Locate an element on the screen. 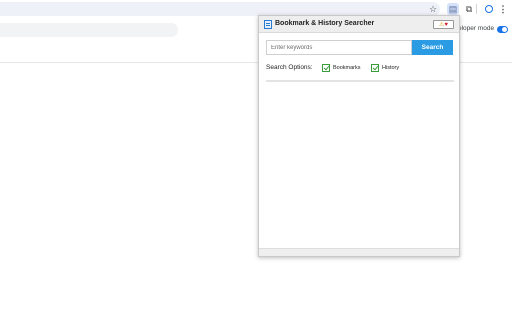  popup-title: Bookmark & History Searcher is located at coordinates (325, 23).